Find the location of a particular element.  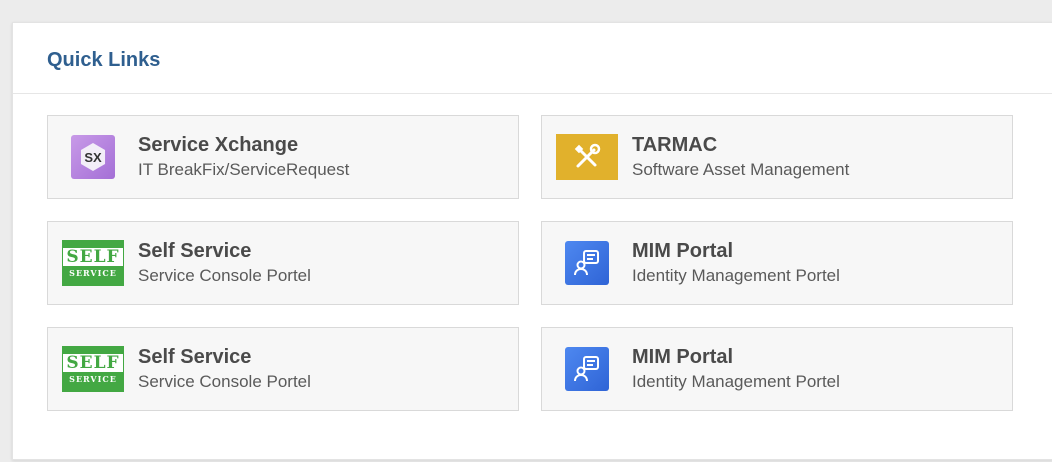

quick-link-title: Service Xchange is located at coordinates (218, 145).